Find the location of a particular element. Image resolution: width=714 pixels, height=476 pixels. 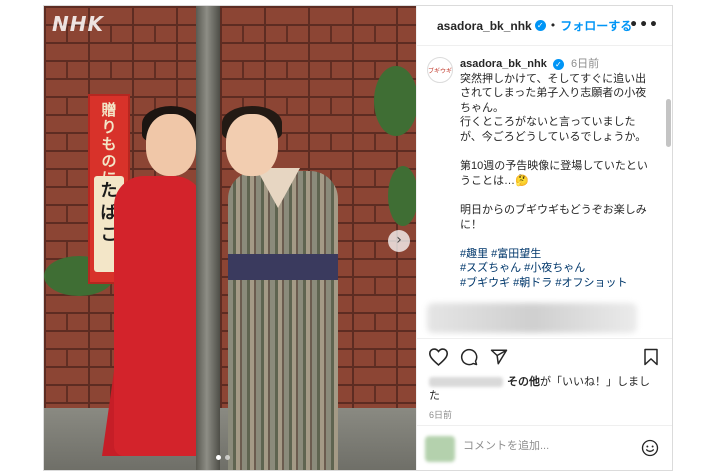

comment-input is located at coordinates (543, 446).